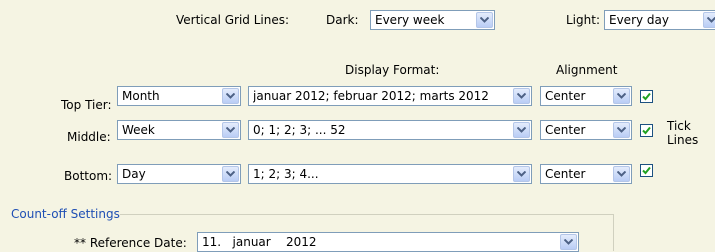 Image resolution: width=715 pixels, height=252 pixels. Describe the element at coordinates (388, 242) in the screenshot. I see `reference-date-picker: 11. januar 2012` at that location.